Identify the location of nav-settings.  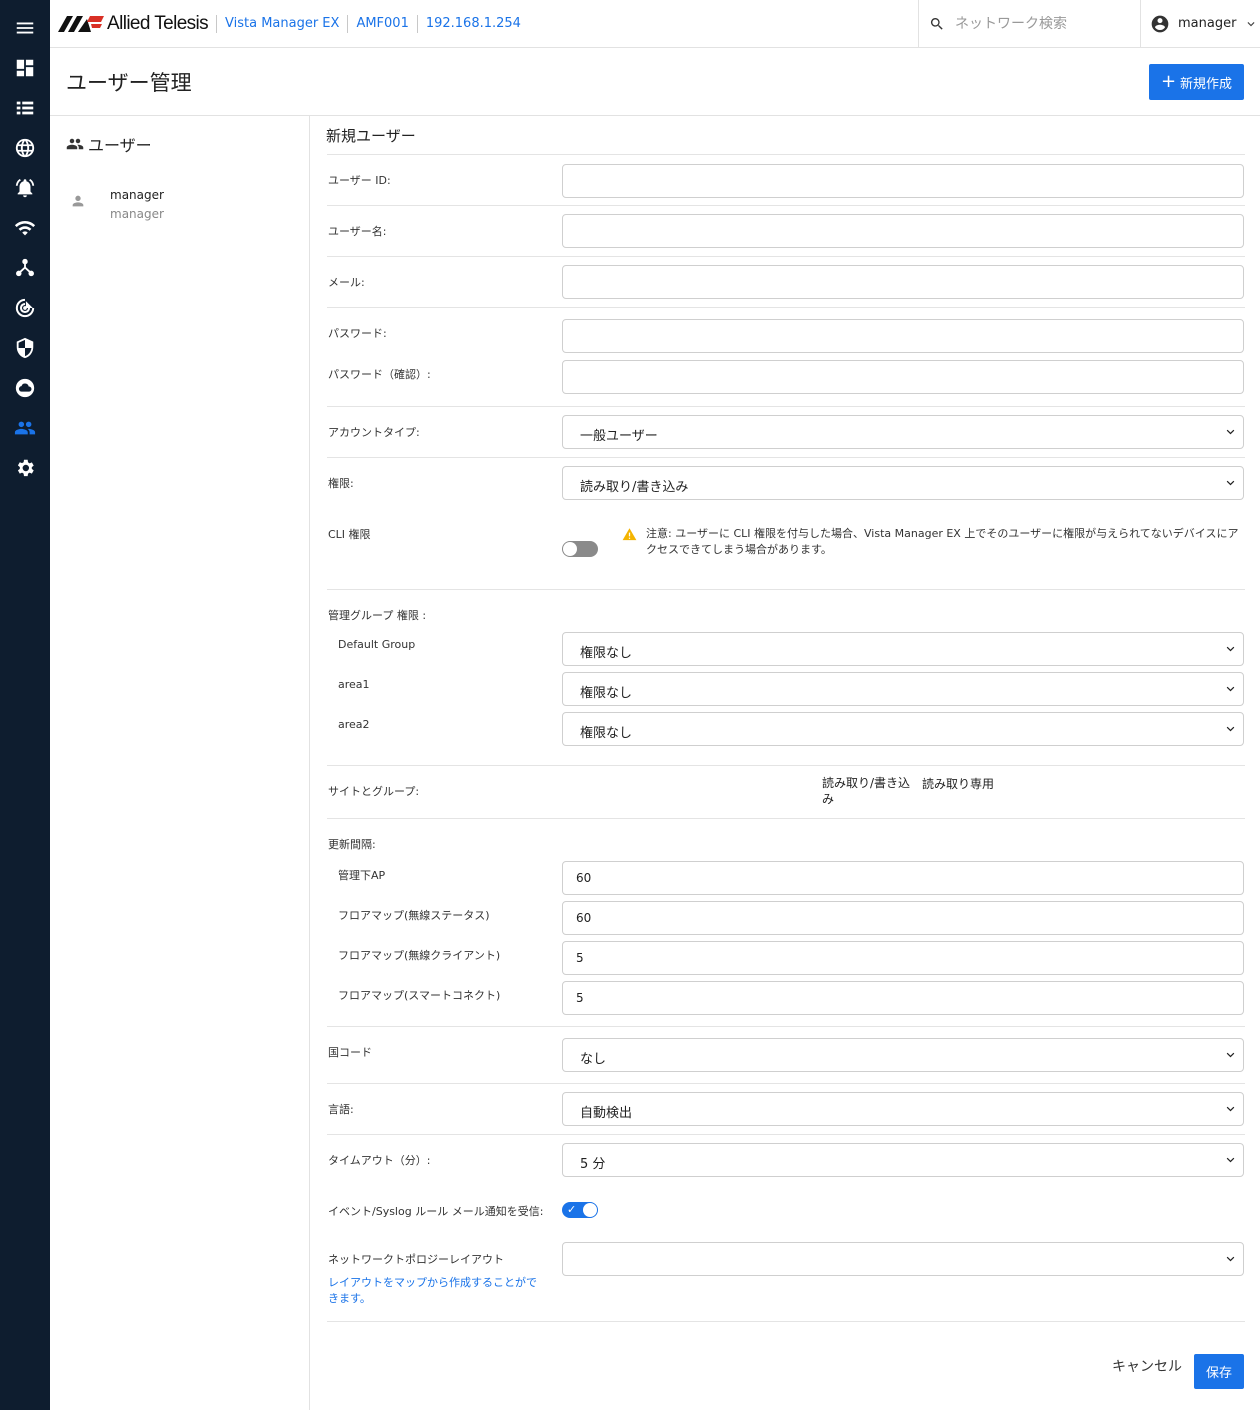
(25, 468).